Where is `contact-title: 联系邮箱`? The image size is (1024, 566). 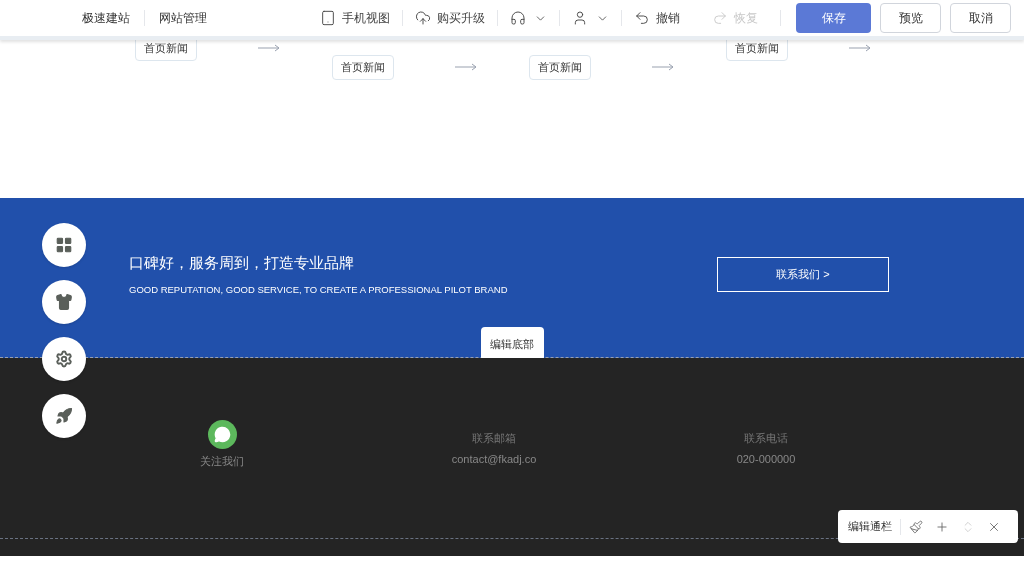 contact-title: 联系邮箱 is located at coordinates (494, 438).